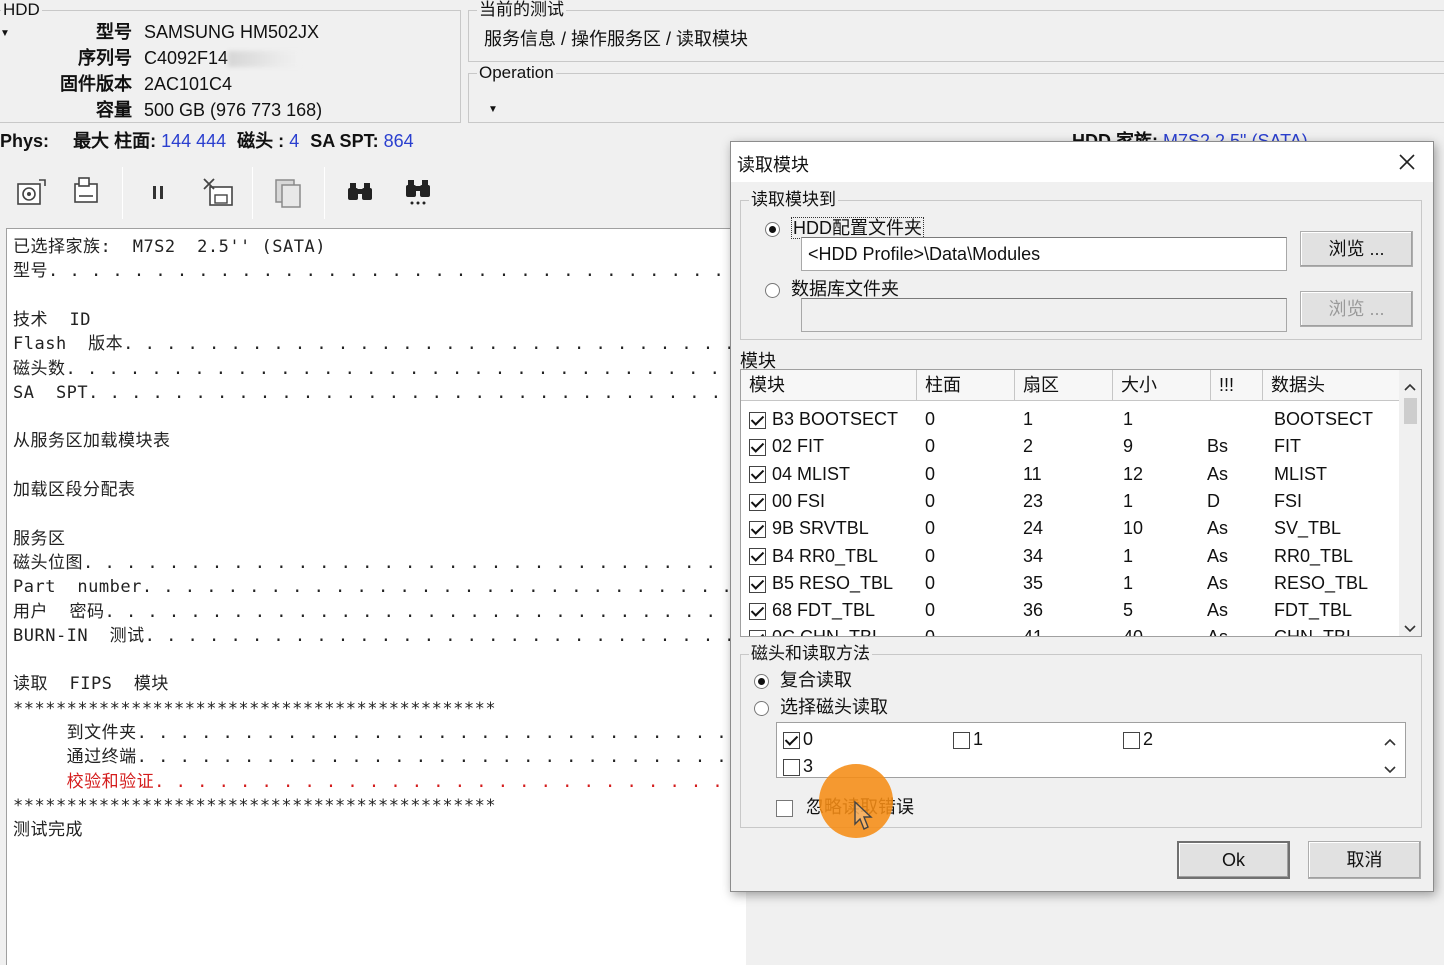 This screenshot has width=1444, height=965. Describe the element at coordinates (1315, 630) in the screenshot. I see `cell-head: CHN_TBL` at that location.